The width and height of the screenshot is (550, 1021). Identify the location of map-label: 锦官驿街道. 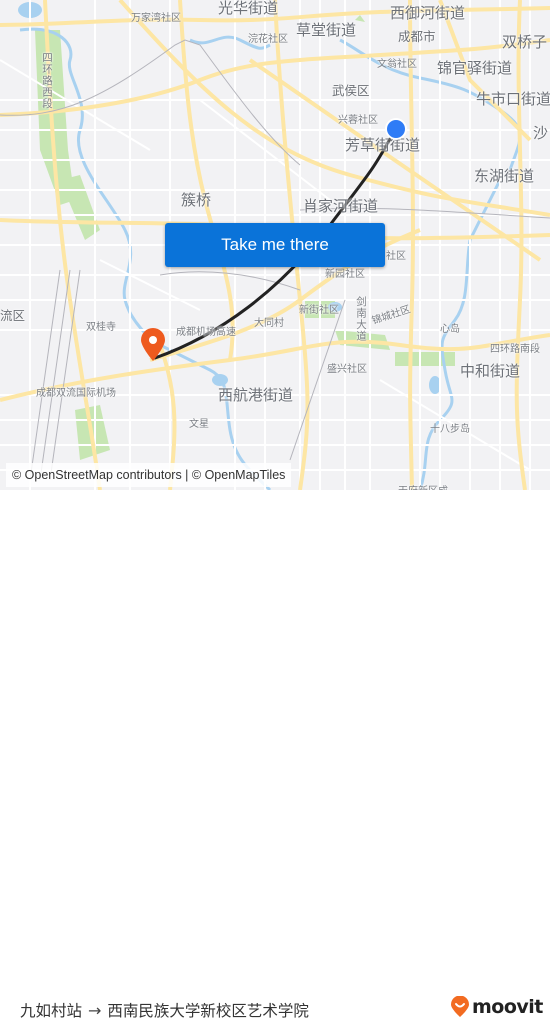
(475, 68).